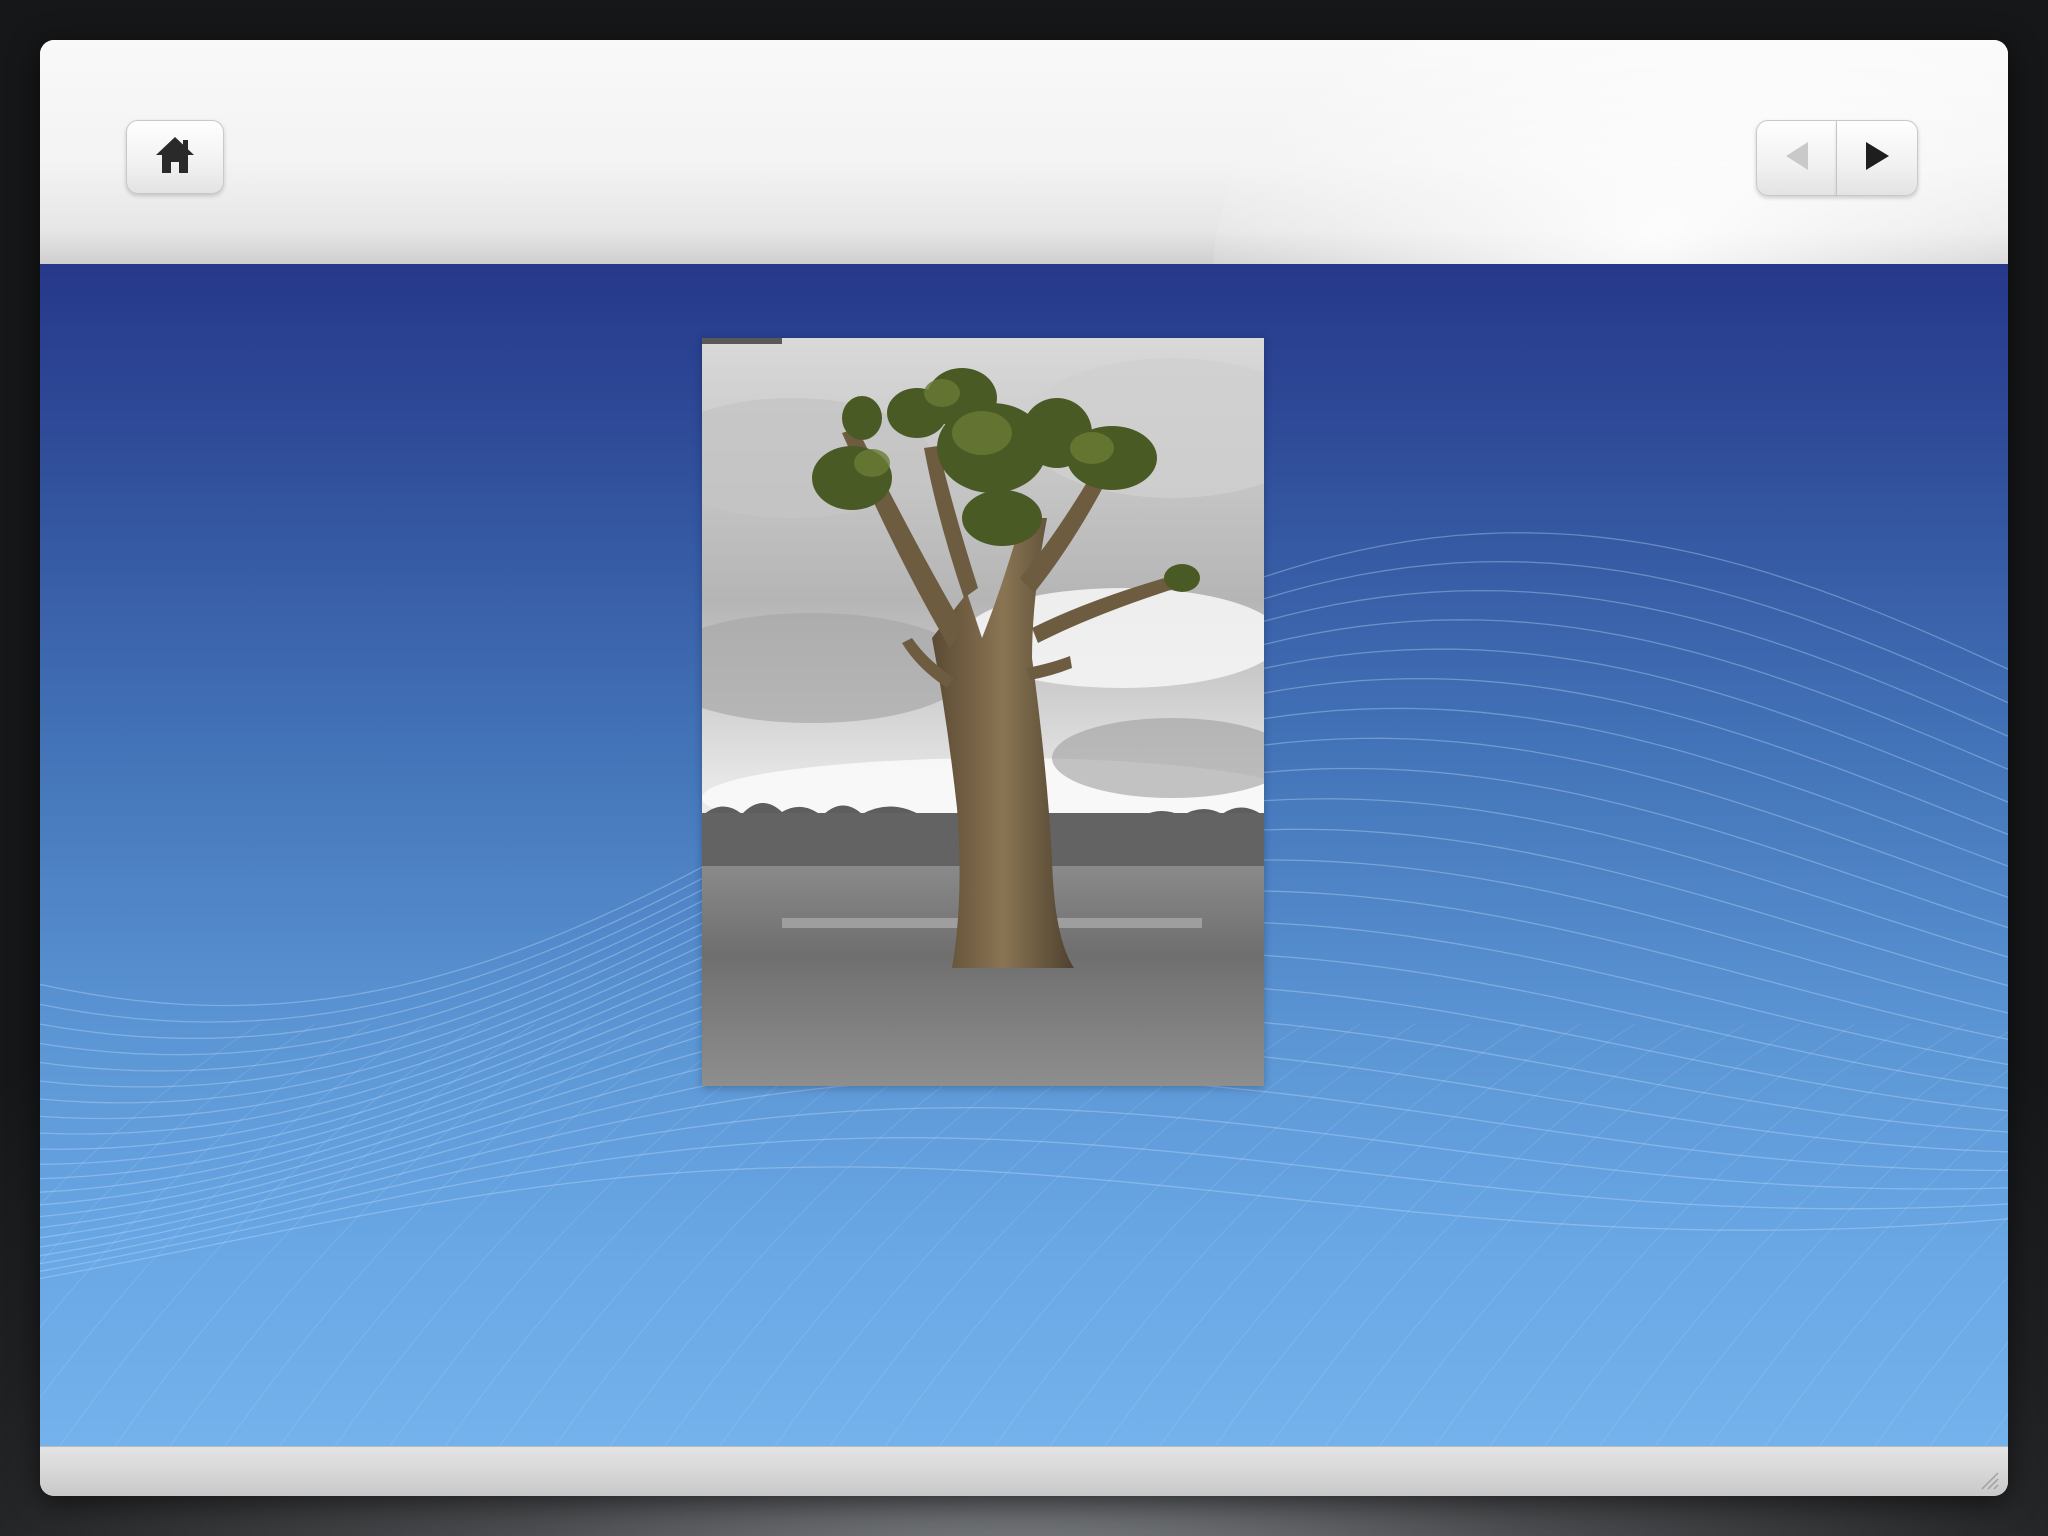  What do you see at coordinates (1024, 152) in the screenshot?
I see `toolbar` at bounding box center [1024, 152].